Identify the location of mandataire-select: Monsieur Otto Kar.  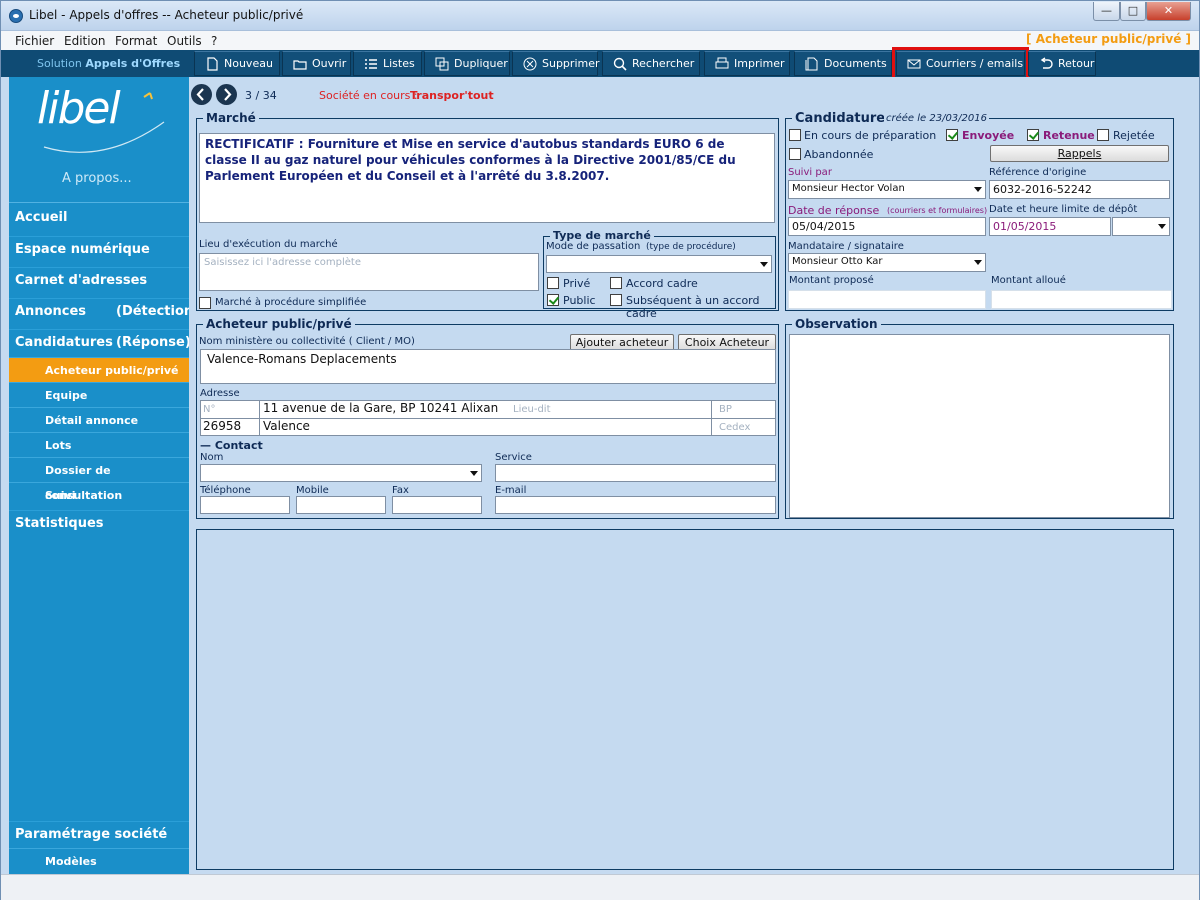
(887, 262).